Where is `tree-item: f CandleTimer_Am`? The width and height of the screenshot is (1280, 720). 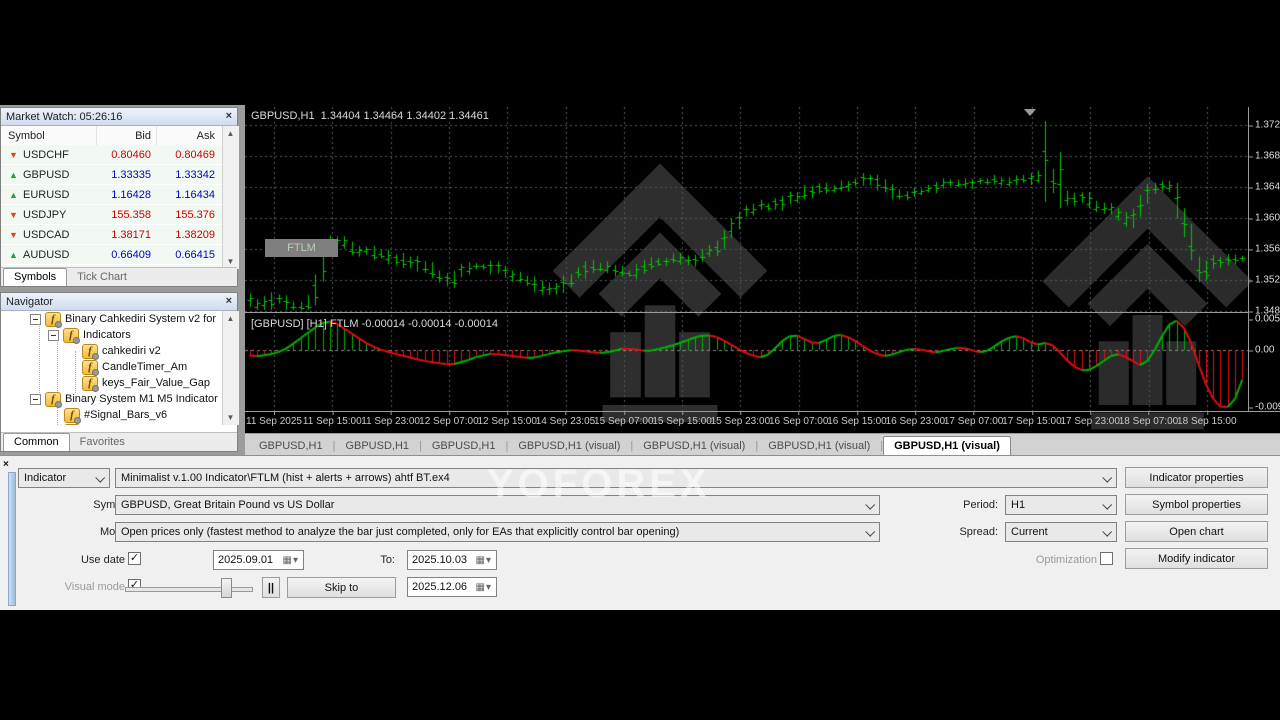
tree-item: f CandleTimer_Am is located at coordinates (111, 367).